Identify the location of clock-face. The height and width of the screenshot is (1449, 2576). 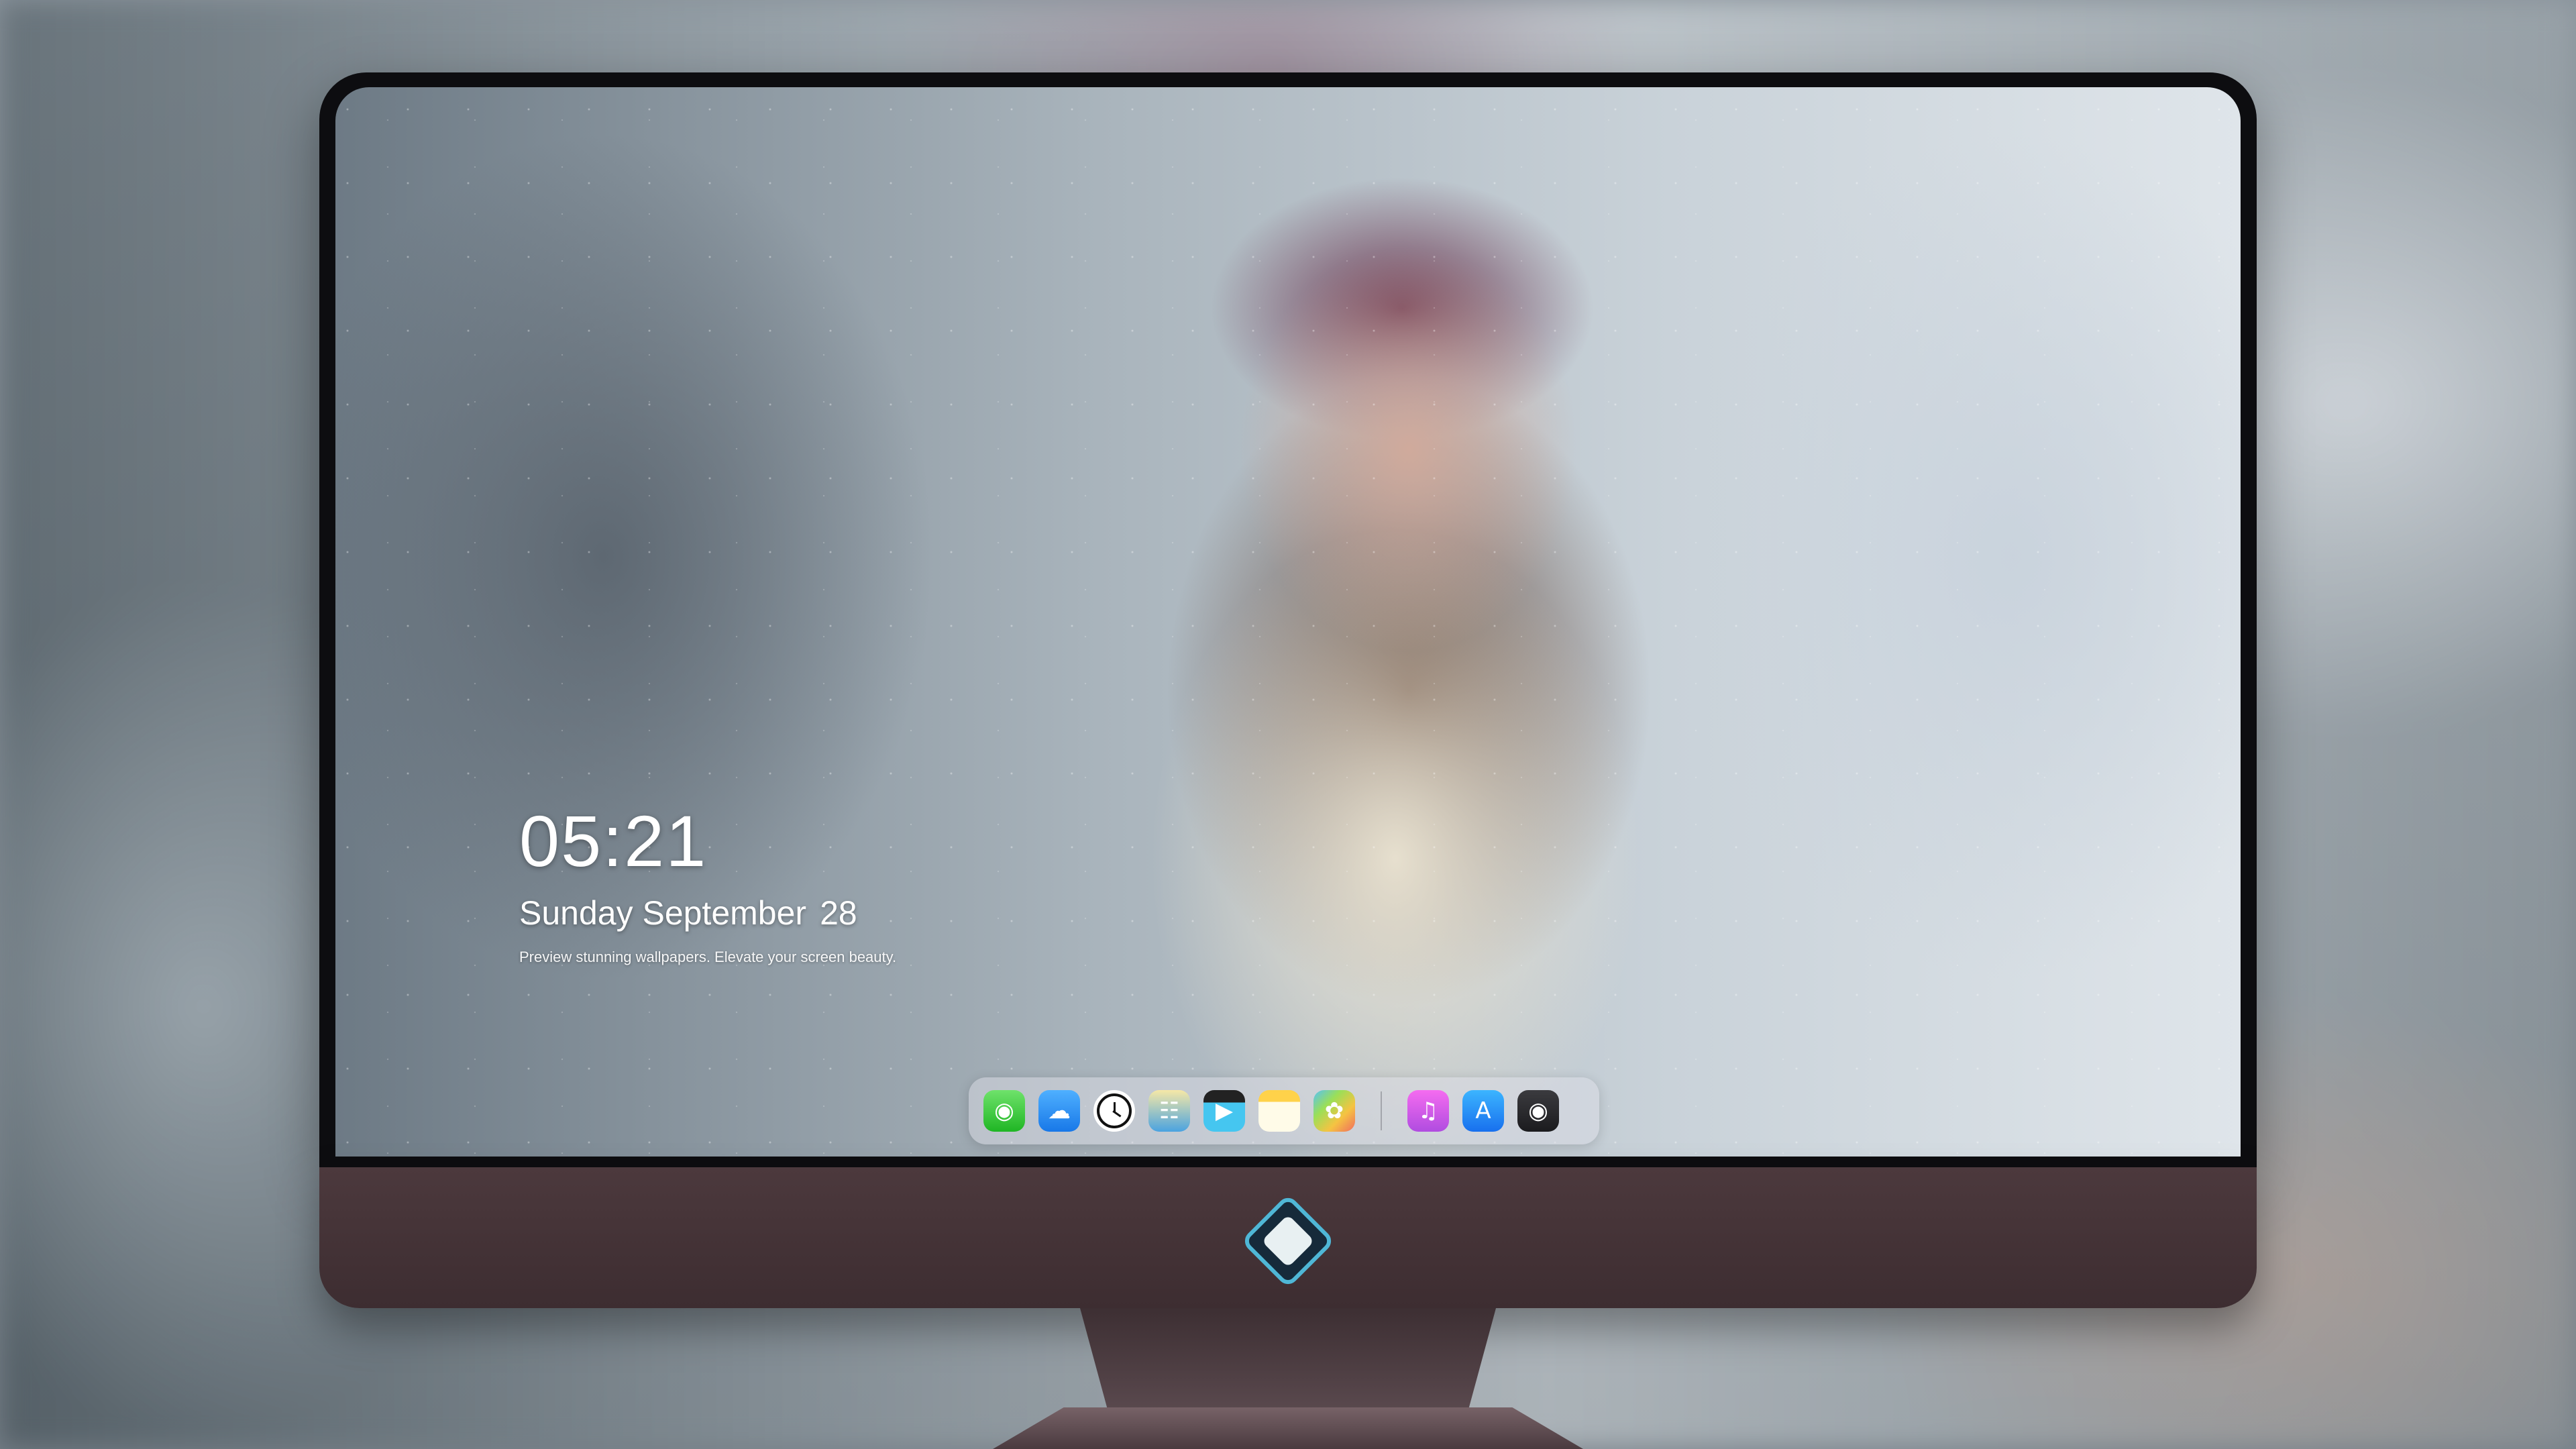
(1114, 1111).